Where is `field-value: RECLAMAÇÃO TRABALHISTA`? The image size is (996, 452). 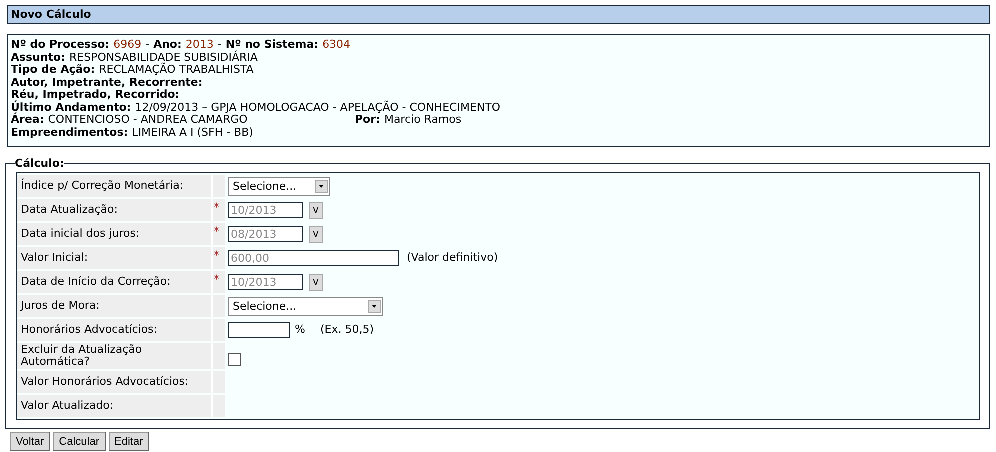 field-value: RECLAMAÇÃO TRABALHISTA is located at coordinates (176, 69).